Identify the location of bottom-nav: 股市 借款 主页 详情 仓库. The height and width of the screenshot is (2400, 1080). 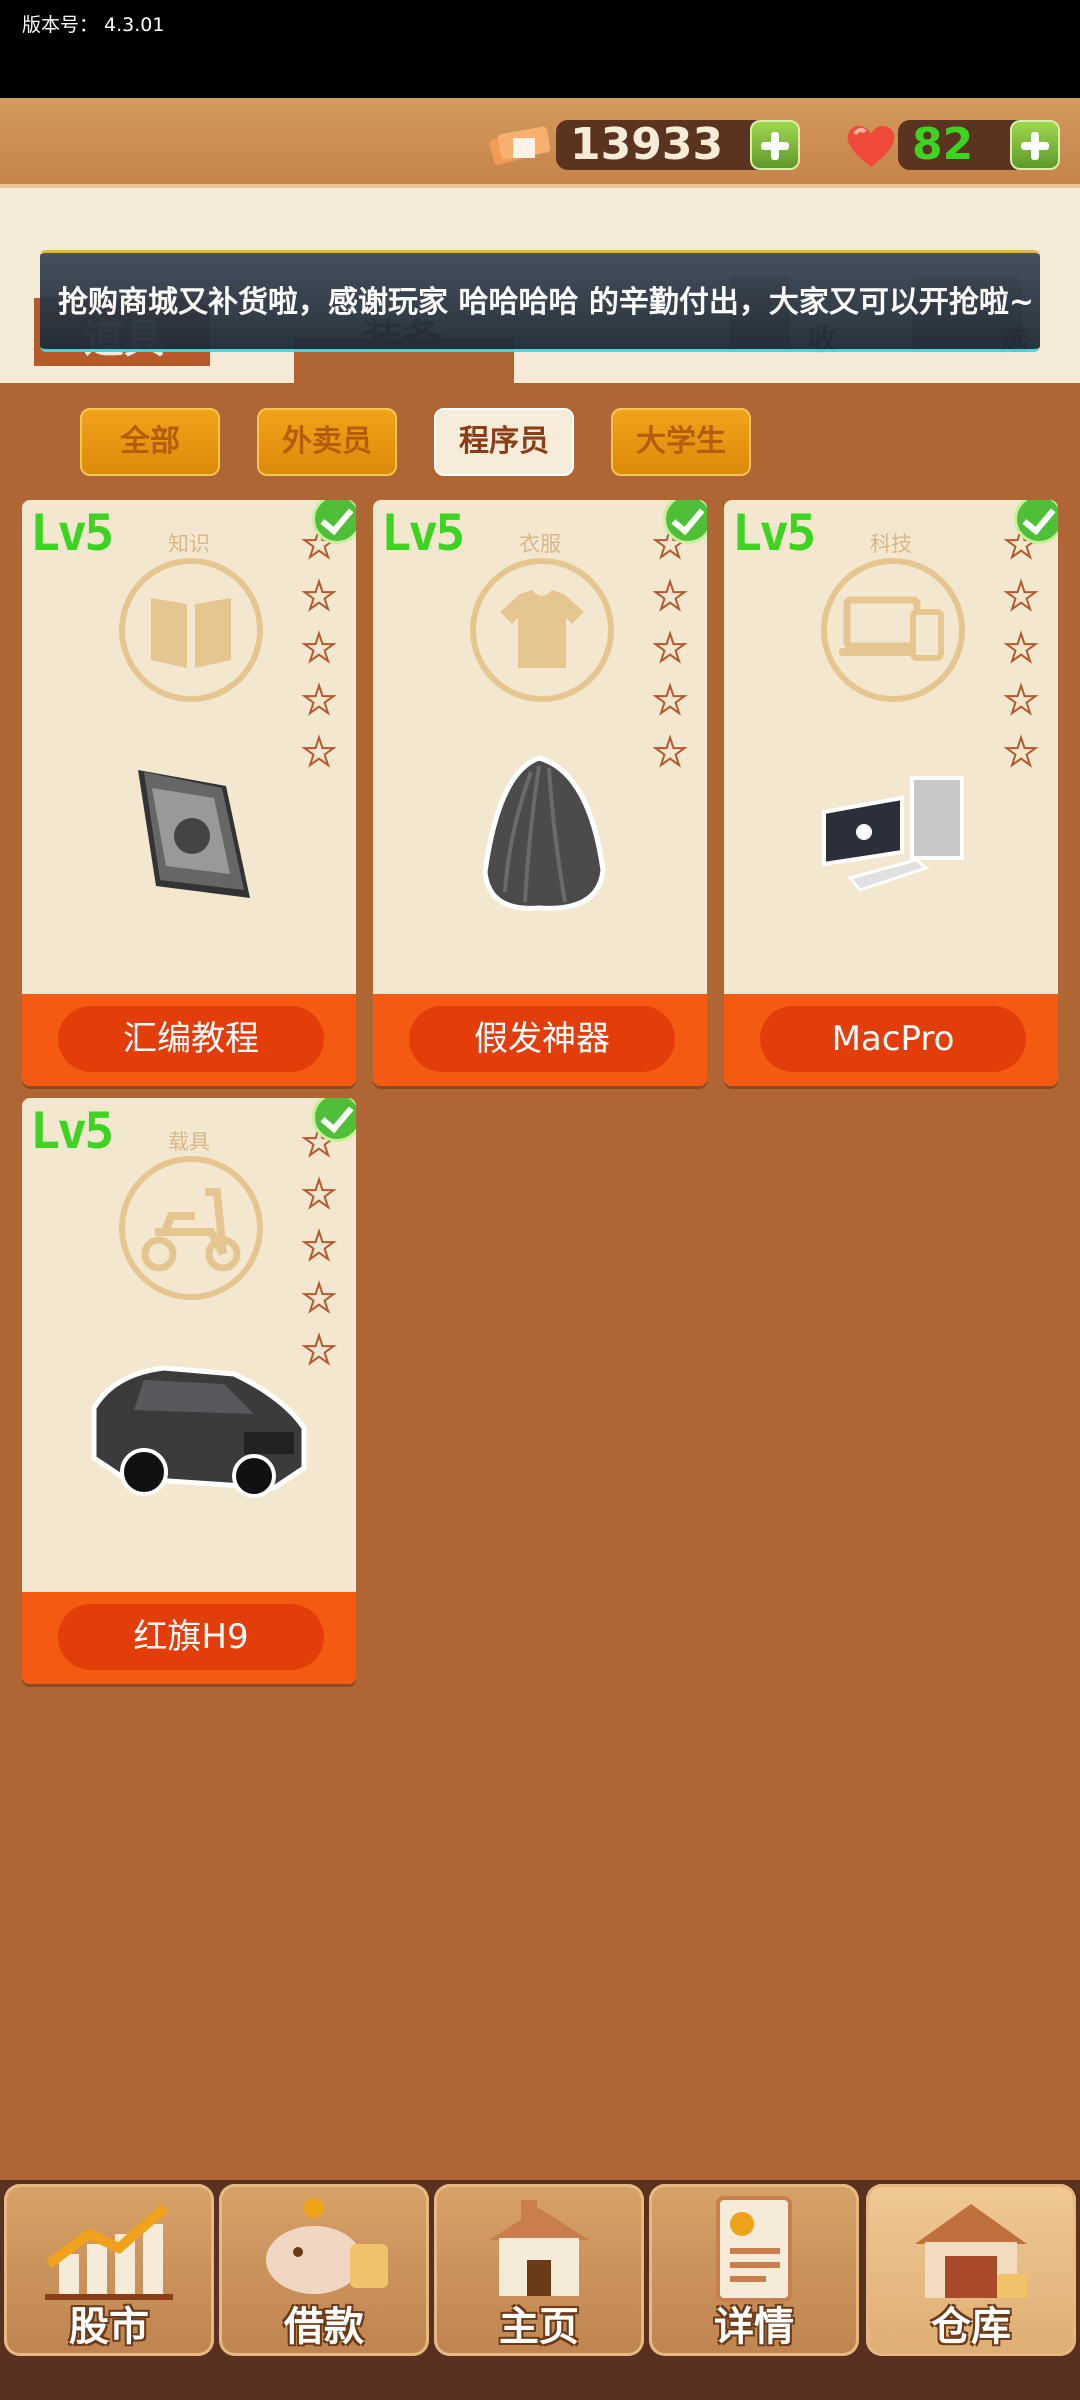
(540, 2290).